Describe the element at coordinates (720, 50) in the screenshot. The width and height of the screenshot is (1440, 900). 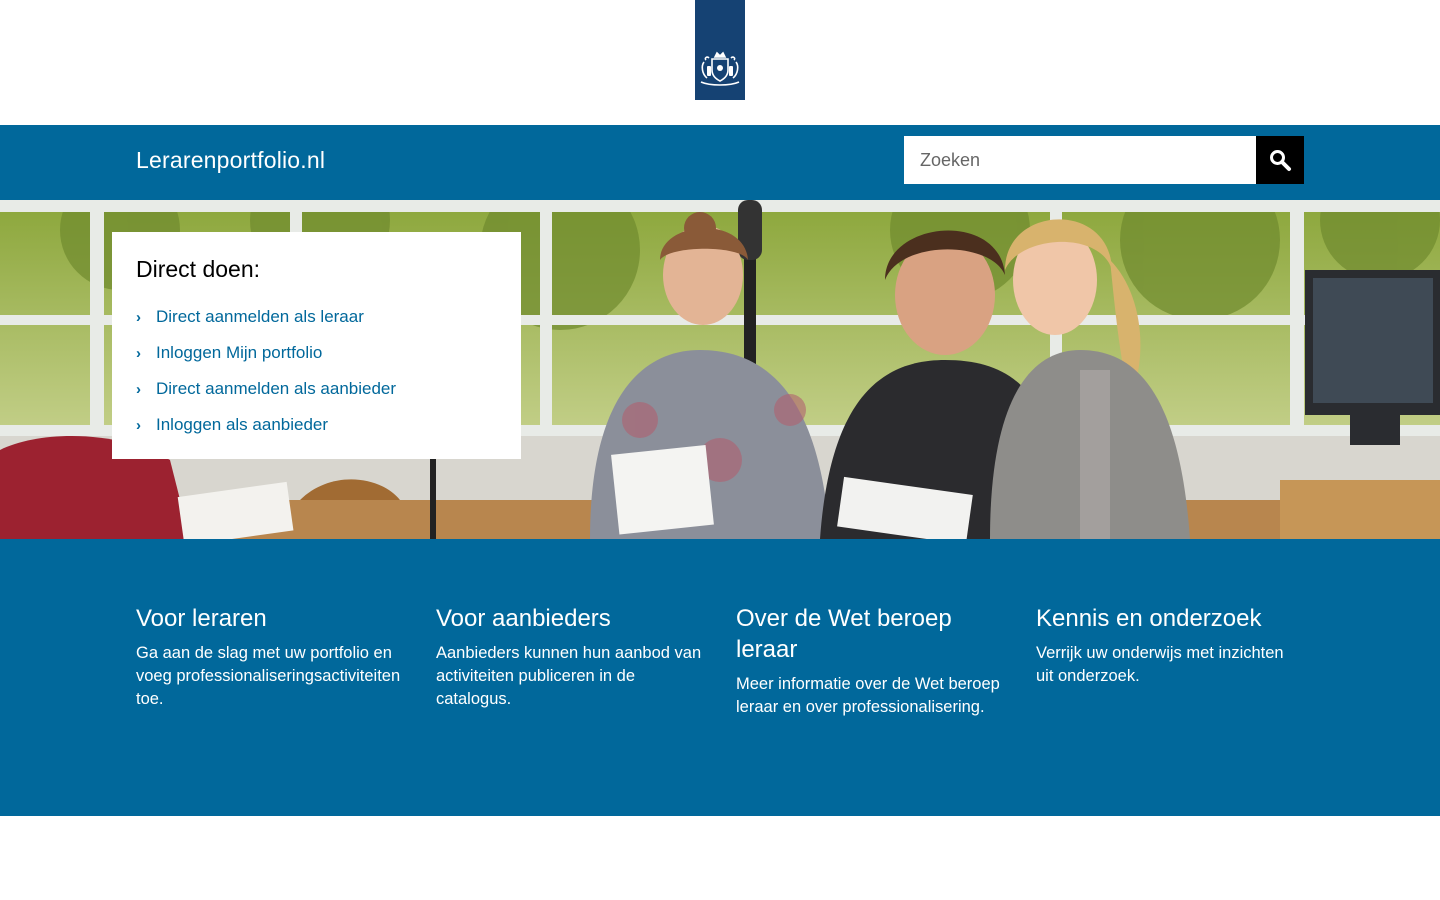
I see `rijksoverheid-logo` at that location.